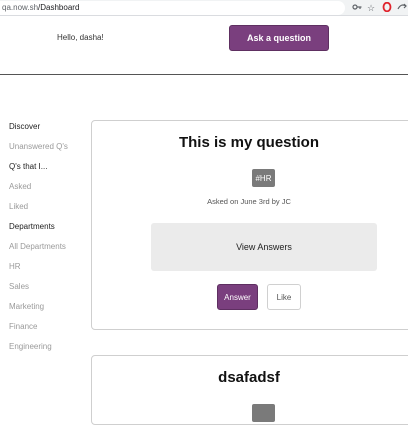 This screenshot has width=408, height=425. I want to click on sidebar-item-engineering: Engineering, so click(30, 346).